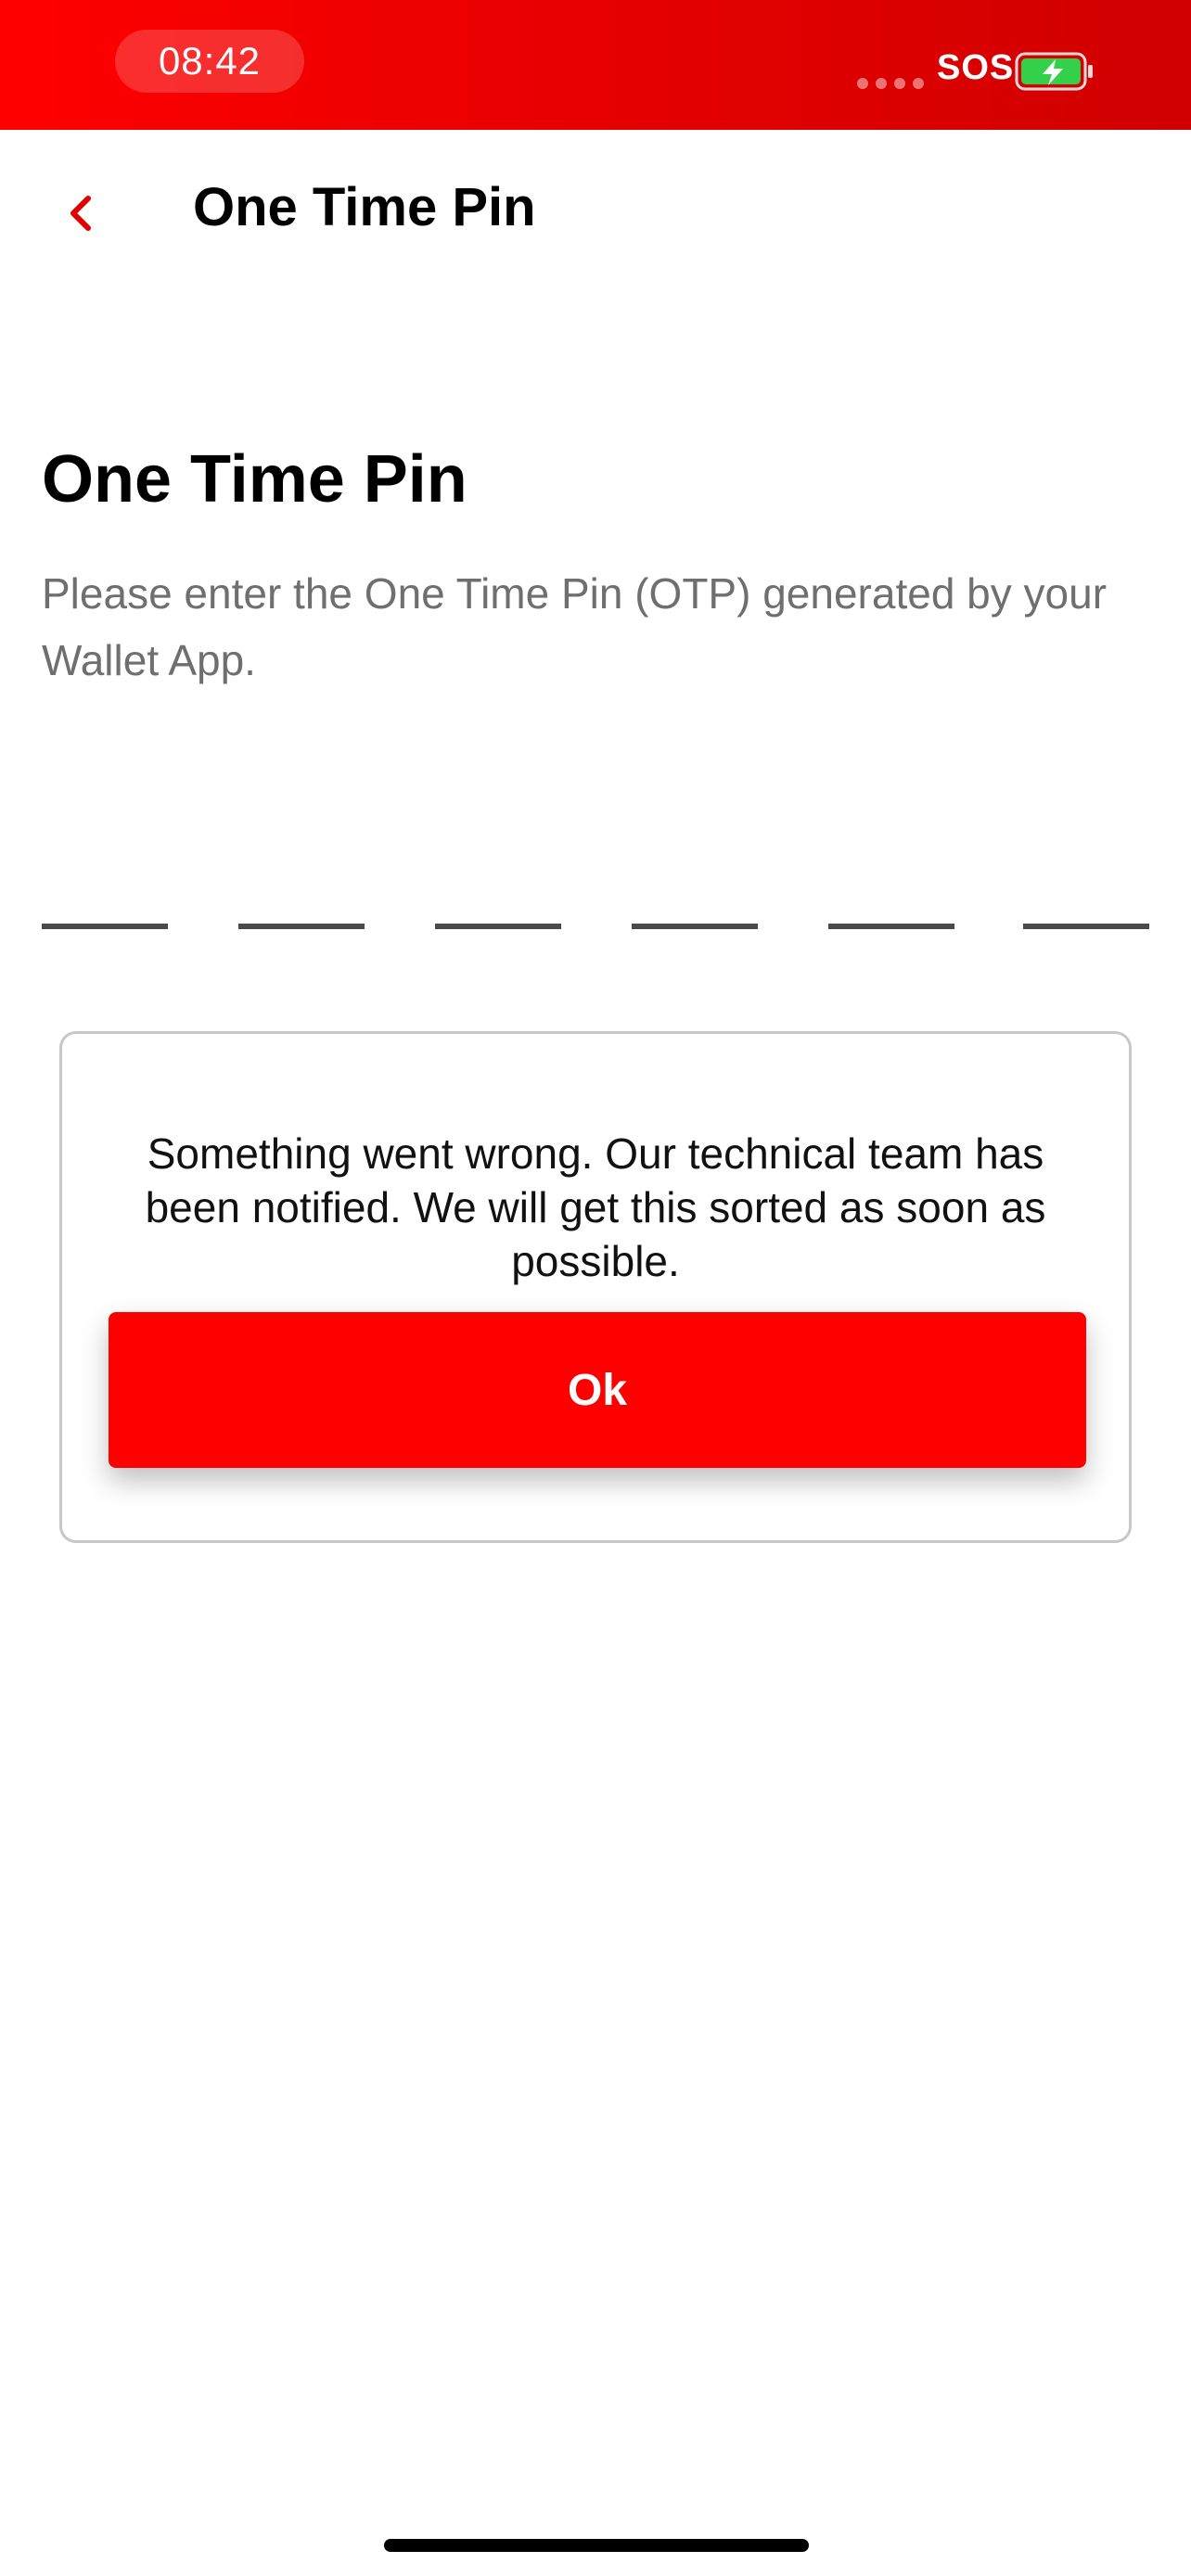 This screenshot has height=2576, width=1191. I want to click on nav-title: One Time Pin, so click(364, 207).